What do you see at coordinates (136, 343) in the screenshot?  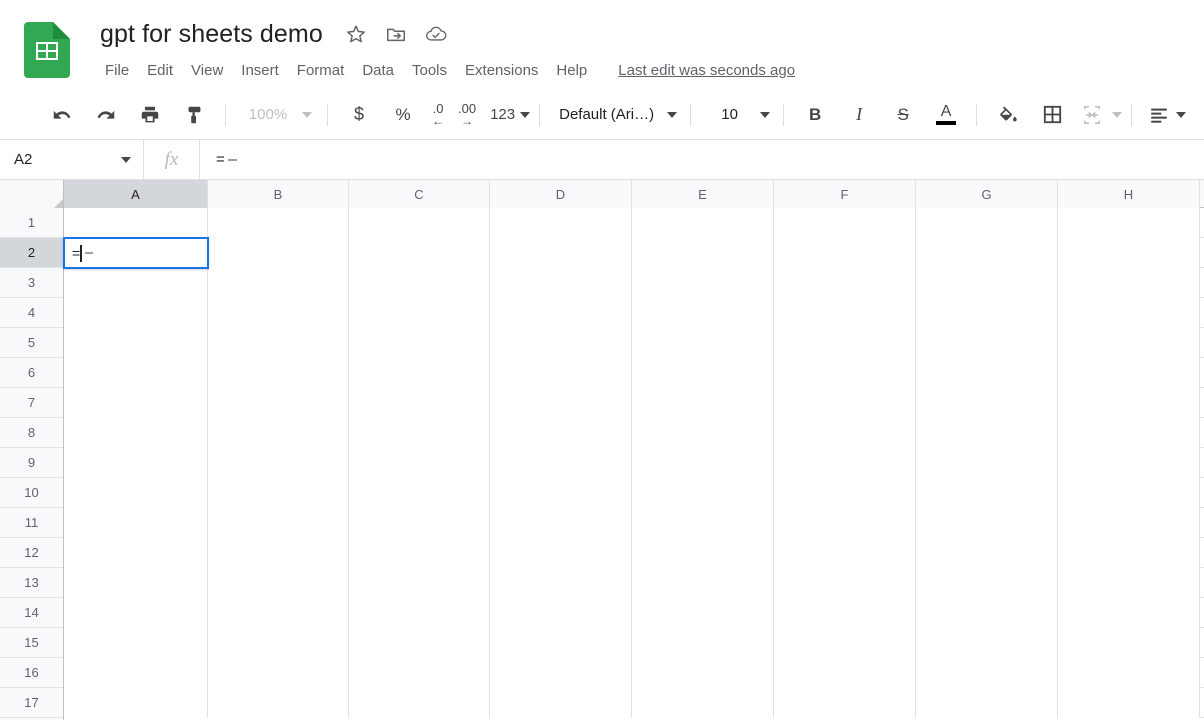 I see `cell-A5` at bounding box center [136, 343].